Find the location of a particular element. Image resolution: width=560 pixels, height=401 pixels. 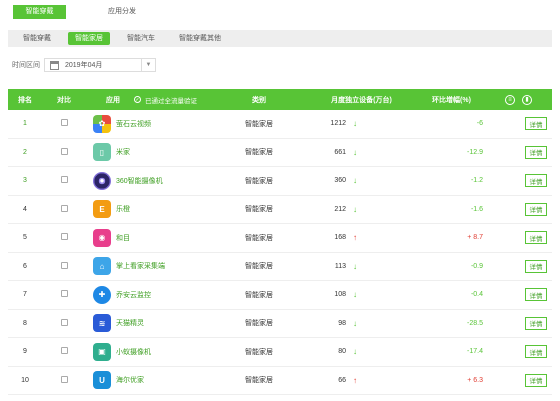

rank-cell: 6 is located at coordinates (25, 266).